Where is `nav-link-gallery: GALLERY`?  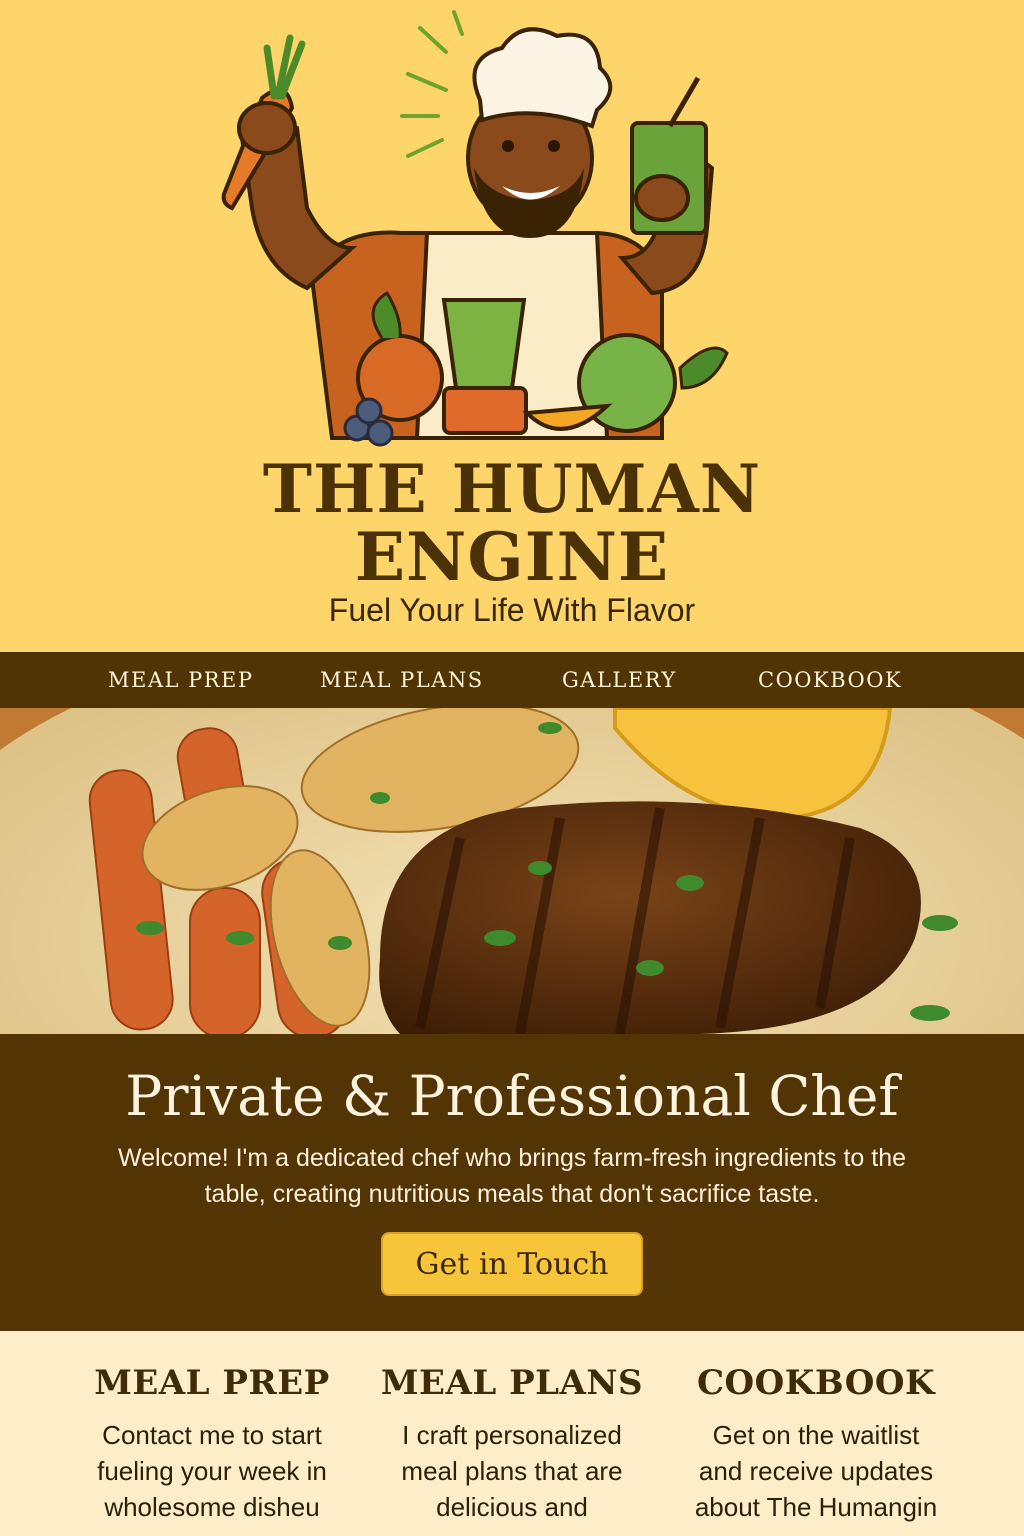
nav-link-gallery: GALLERY is located at coordinates (619, 680).